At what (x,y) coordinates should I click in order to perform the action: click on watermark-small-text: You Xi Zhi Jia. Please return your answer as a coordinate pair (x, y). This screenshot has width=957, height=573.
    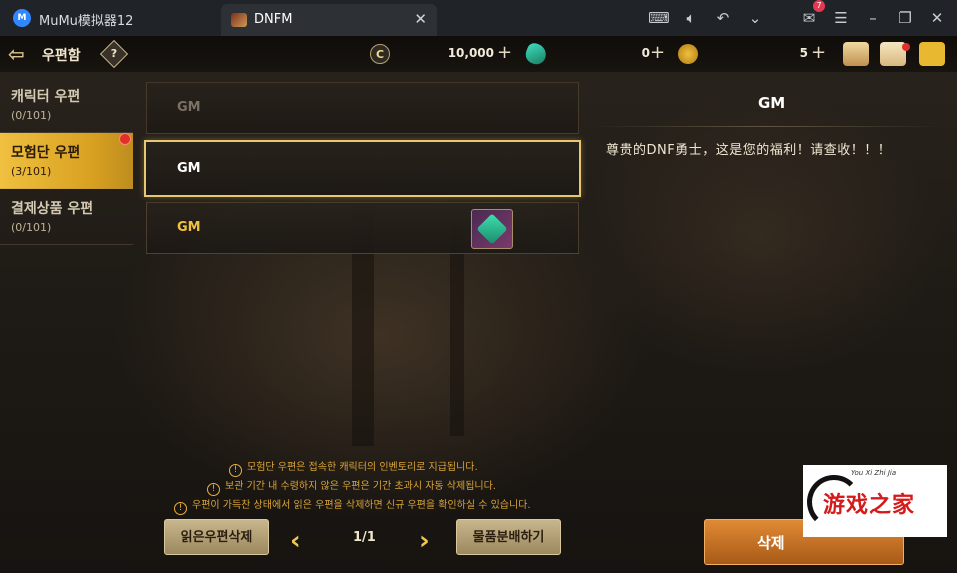
    Looking at the image, I should click on (874, 473).